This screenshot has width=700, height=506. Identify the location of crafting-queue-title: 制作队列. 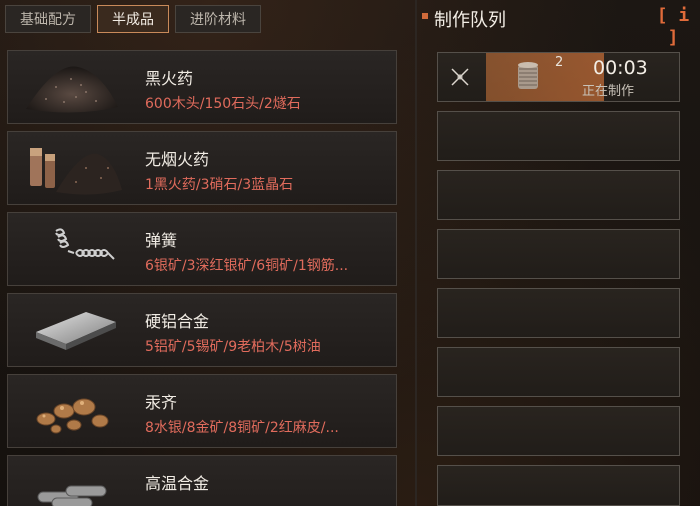
(470, 20).